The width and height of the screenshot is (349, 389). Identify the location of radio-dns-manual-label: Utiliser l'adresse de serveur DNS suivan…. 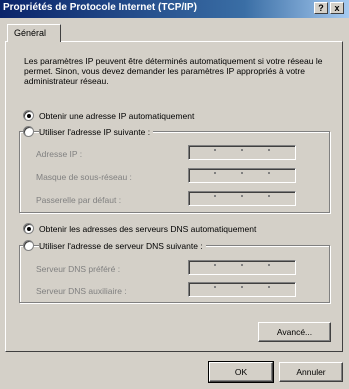
(122, 246).